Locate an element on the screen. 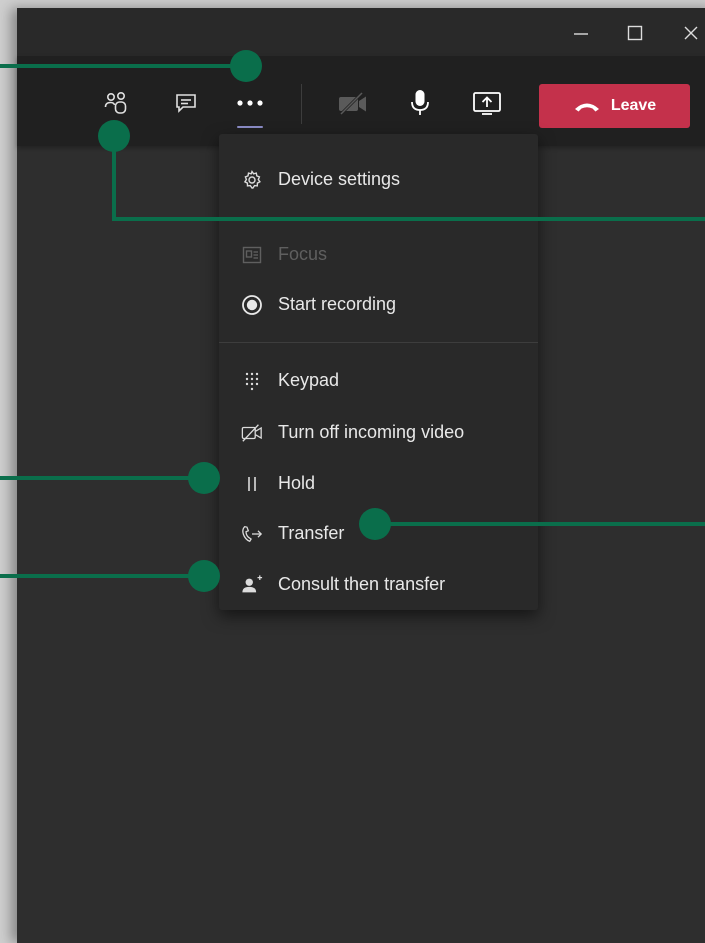 This screenshot has width=705, height=943. focus-icon is located at coordinates (252, 255).